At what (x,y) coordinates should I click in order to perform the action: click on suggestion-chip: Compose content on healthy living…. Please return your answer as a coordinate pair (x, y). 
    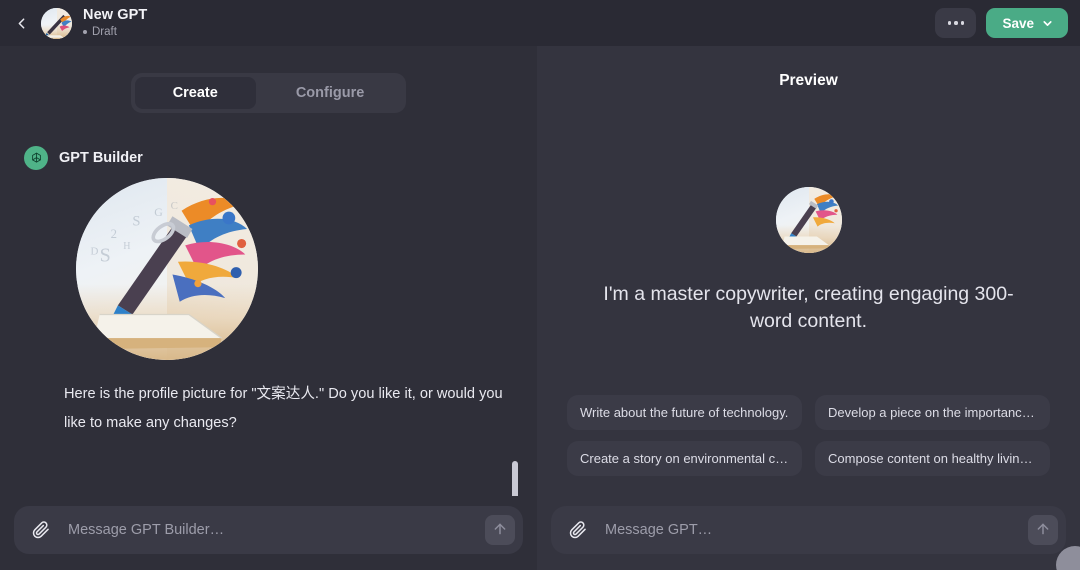
    Looking at the image, I should click on (932, 458).